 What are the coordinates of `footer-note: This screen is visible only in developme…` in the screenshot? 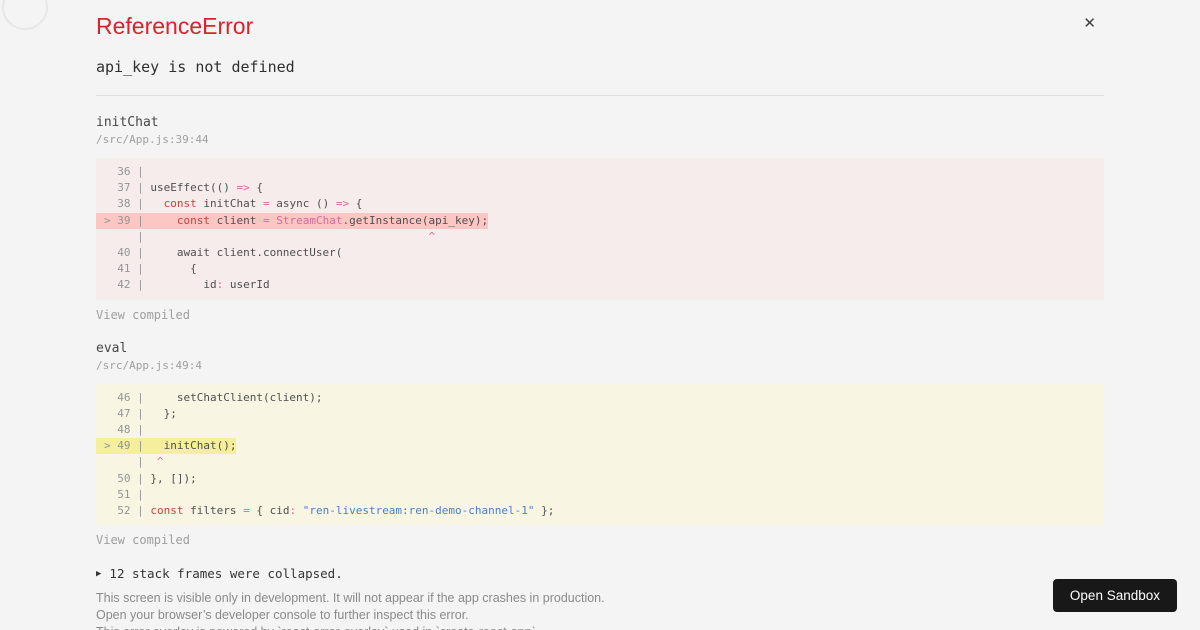 It's located at (350, 598).